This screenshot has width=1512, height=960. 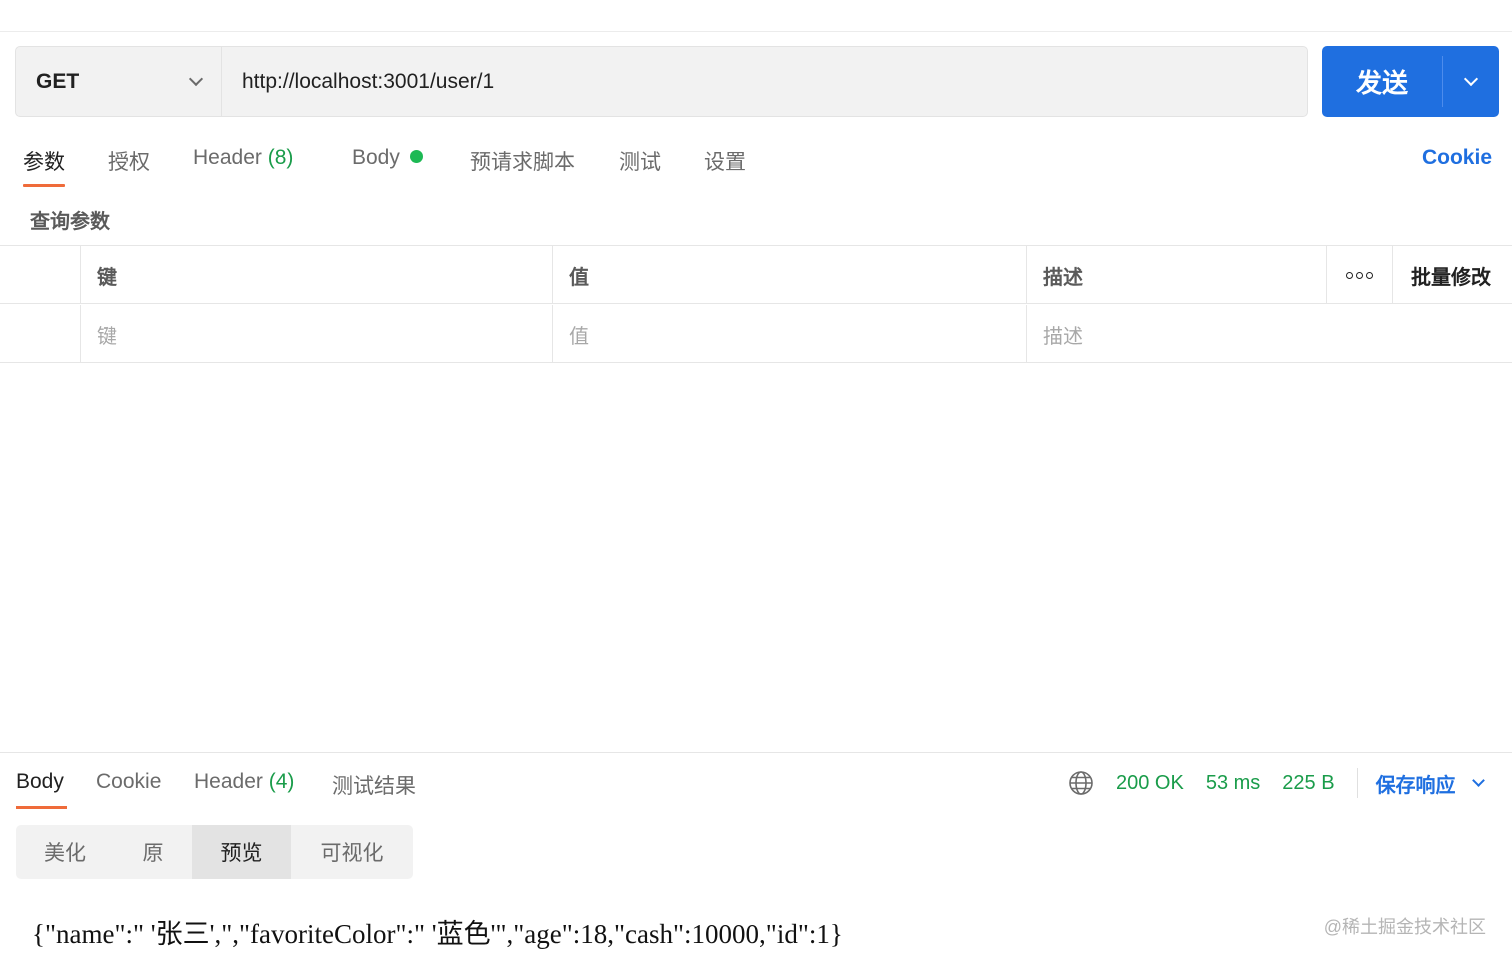 I want to click on view-mode-raw: 原, so click(x=153, y=852).